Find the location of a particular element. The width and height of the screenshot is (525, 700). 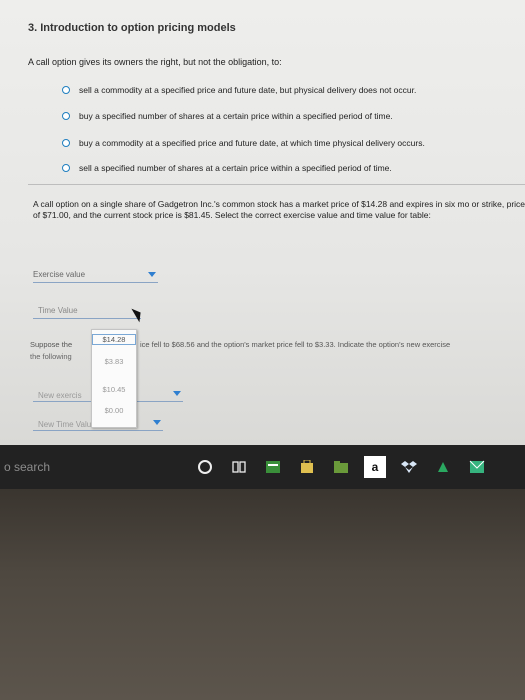

dropdown-option: $10.45 is located at coordinates (114, 389).